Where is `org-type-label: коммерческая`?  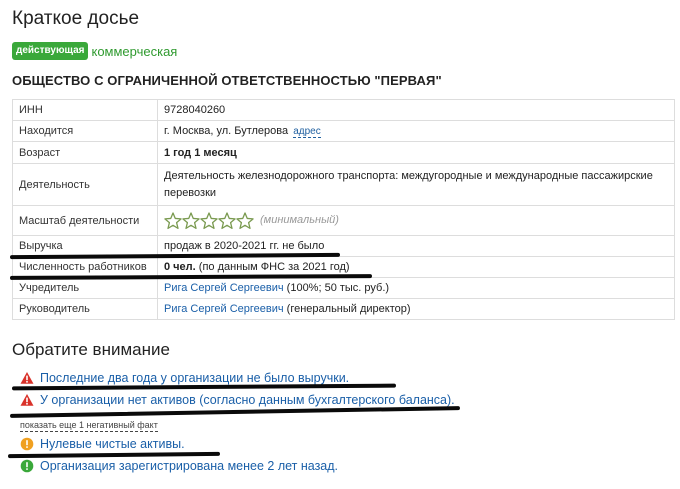
org-type-label: коммерческая is located at coordinates (134, 51).